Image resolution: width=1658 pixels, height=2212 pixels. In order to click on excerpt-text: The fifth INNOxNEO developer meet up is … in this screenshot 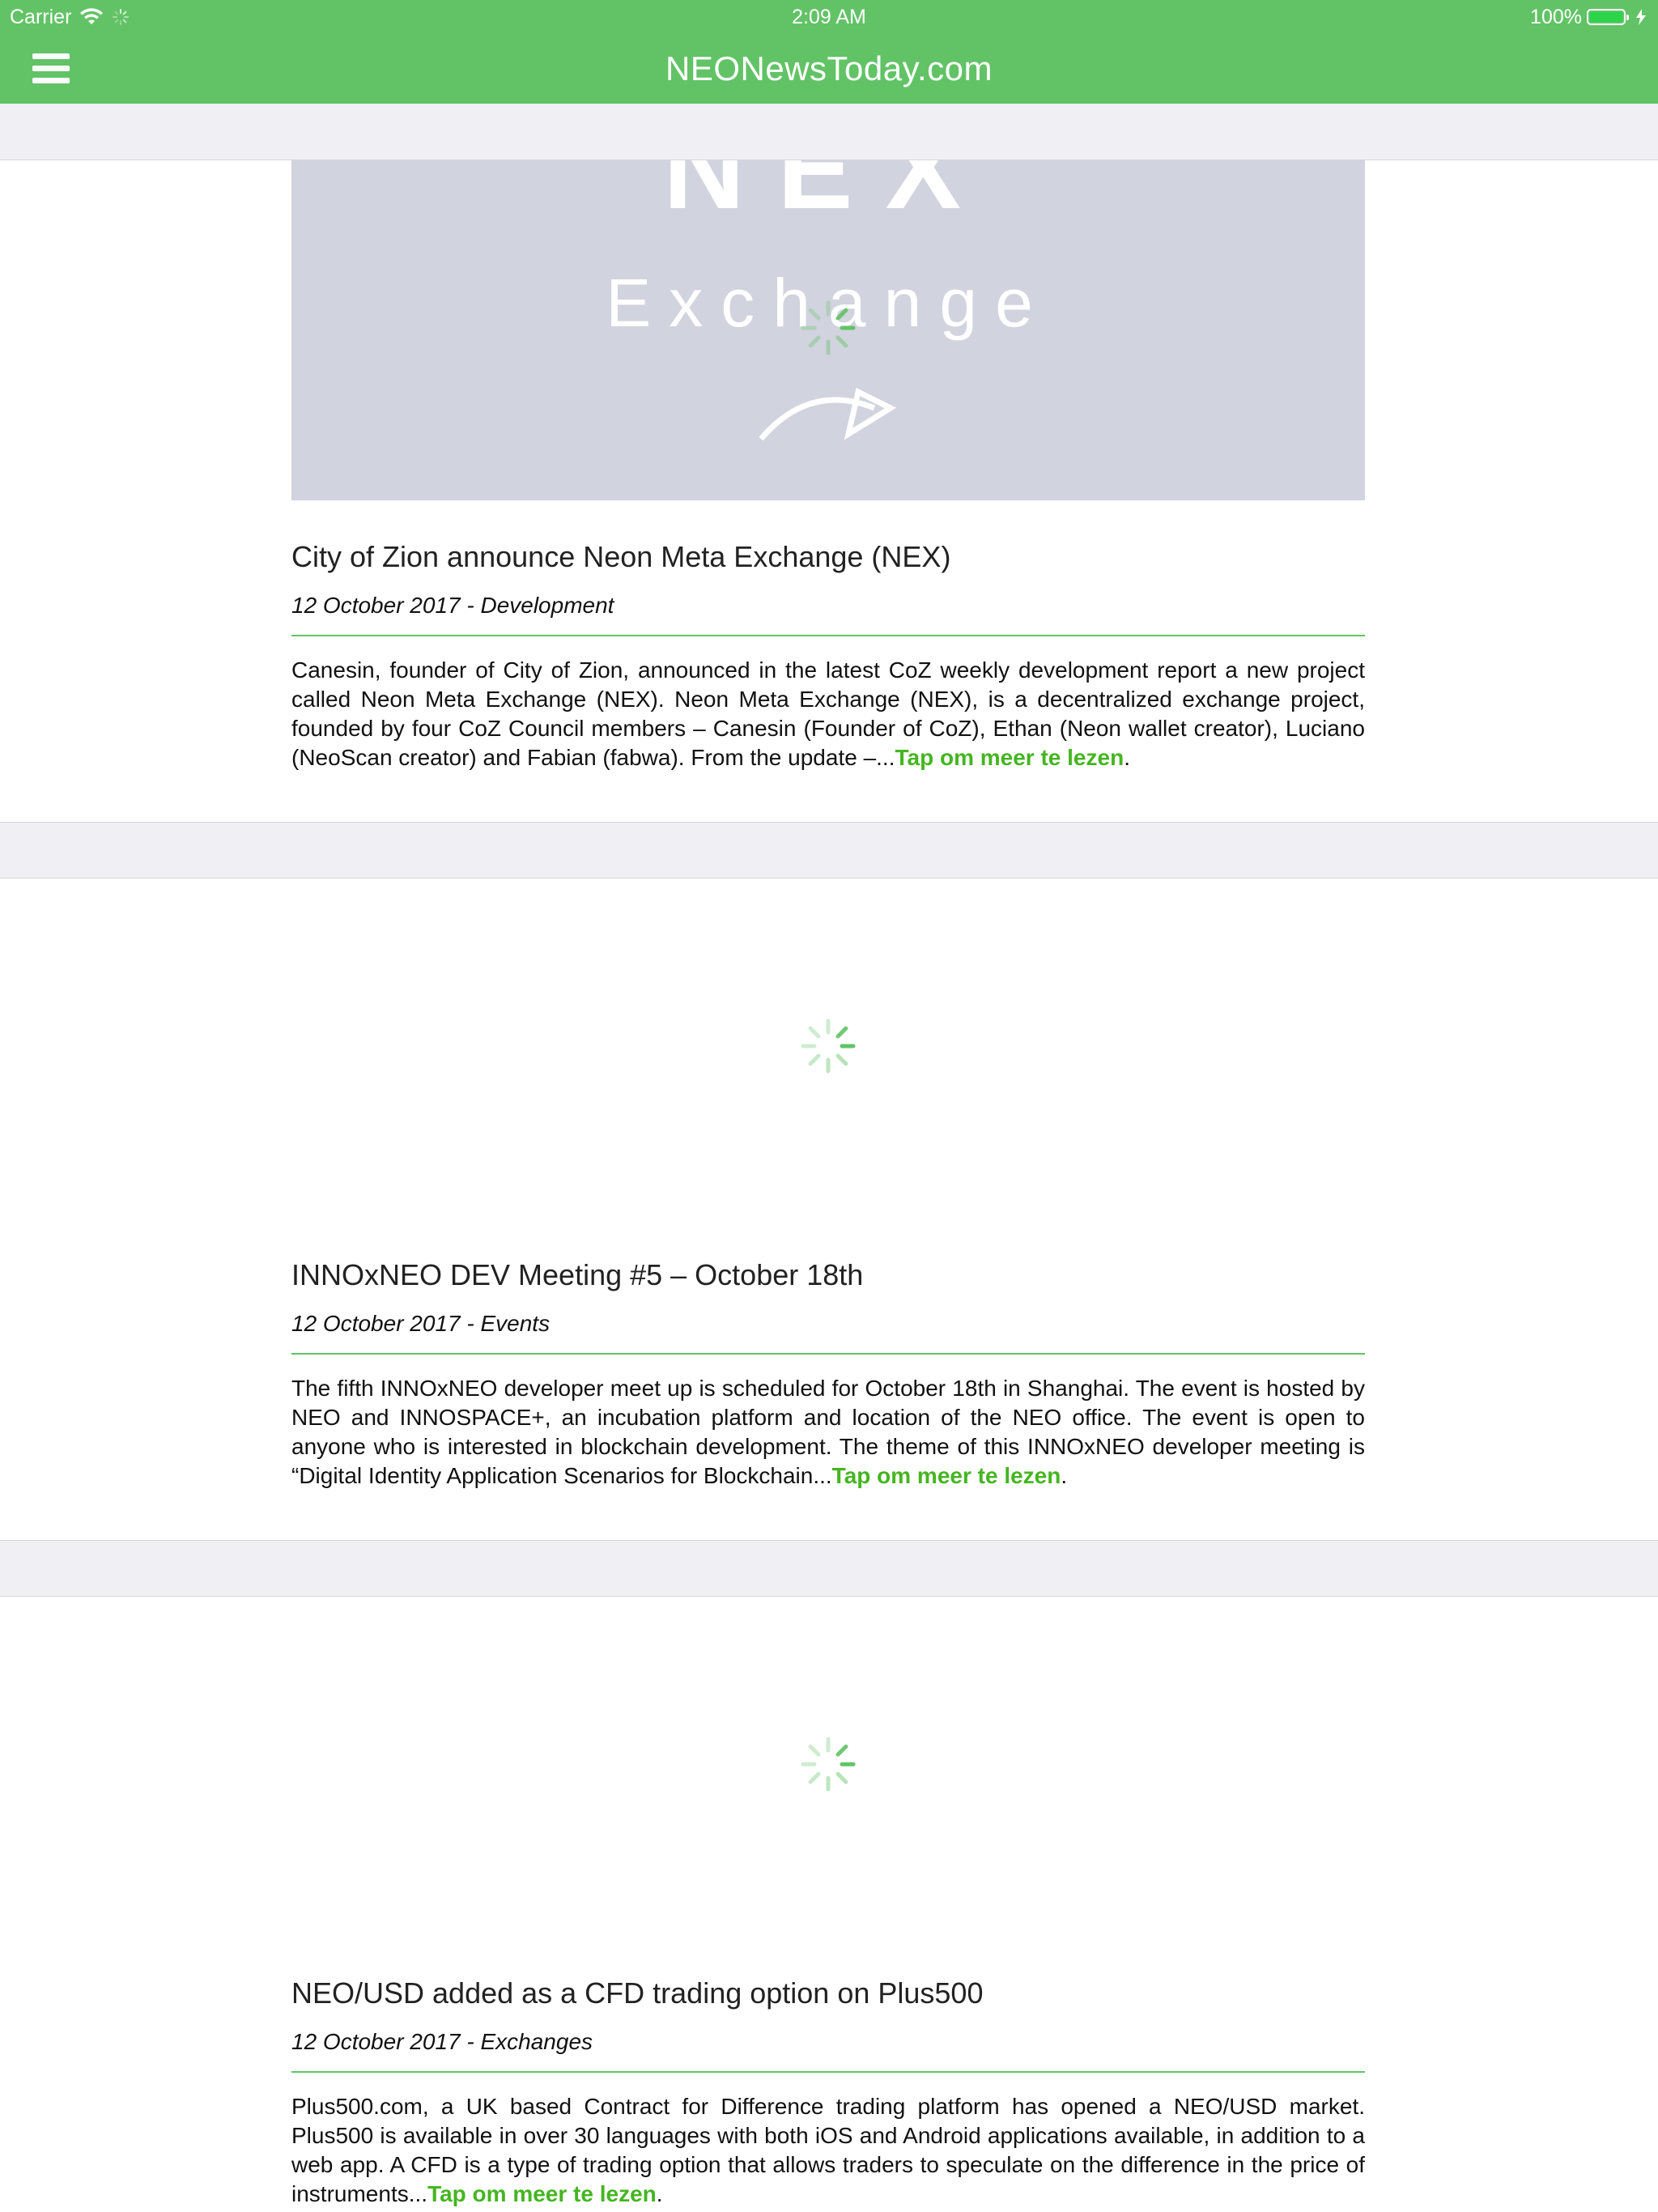, I will do `click(828, 1432)`.